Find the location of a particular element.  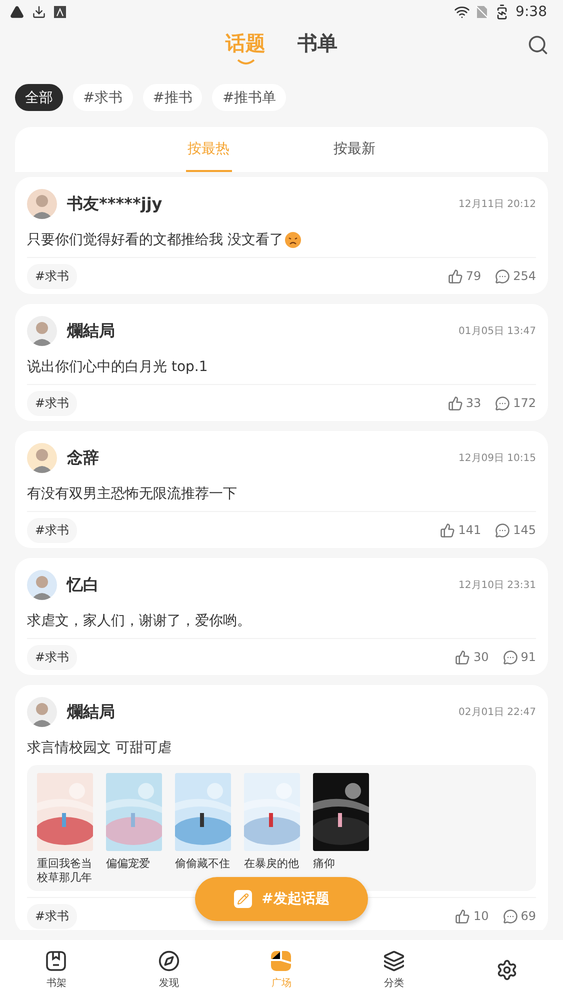

clock-time: 9:38 is located at coordinates (531, 12).